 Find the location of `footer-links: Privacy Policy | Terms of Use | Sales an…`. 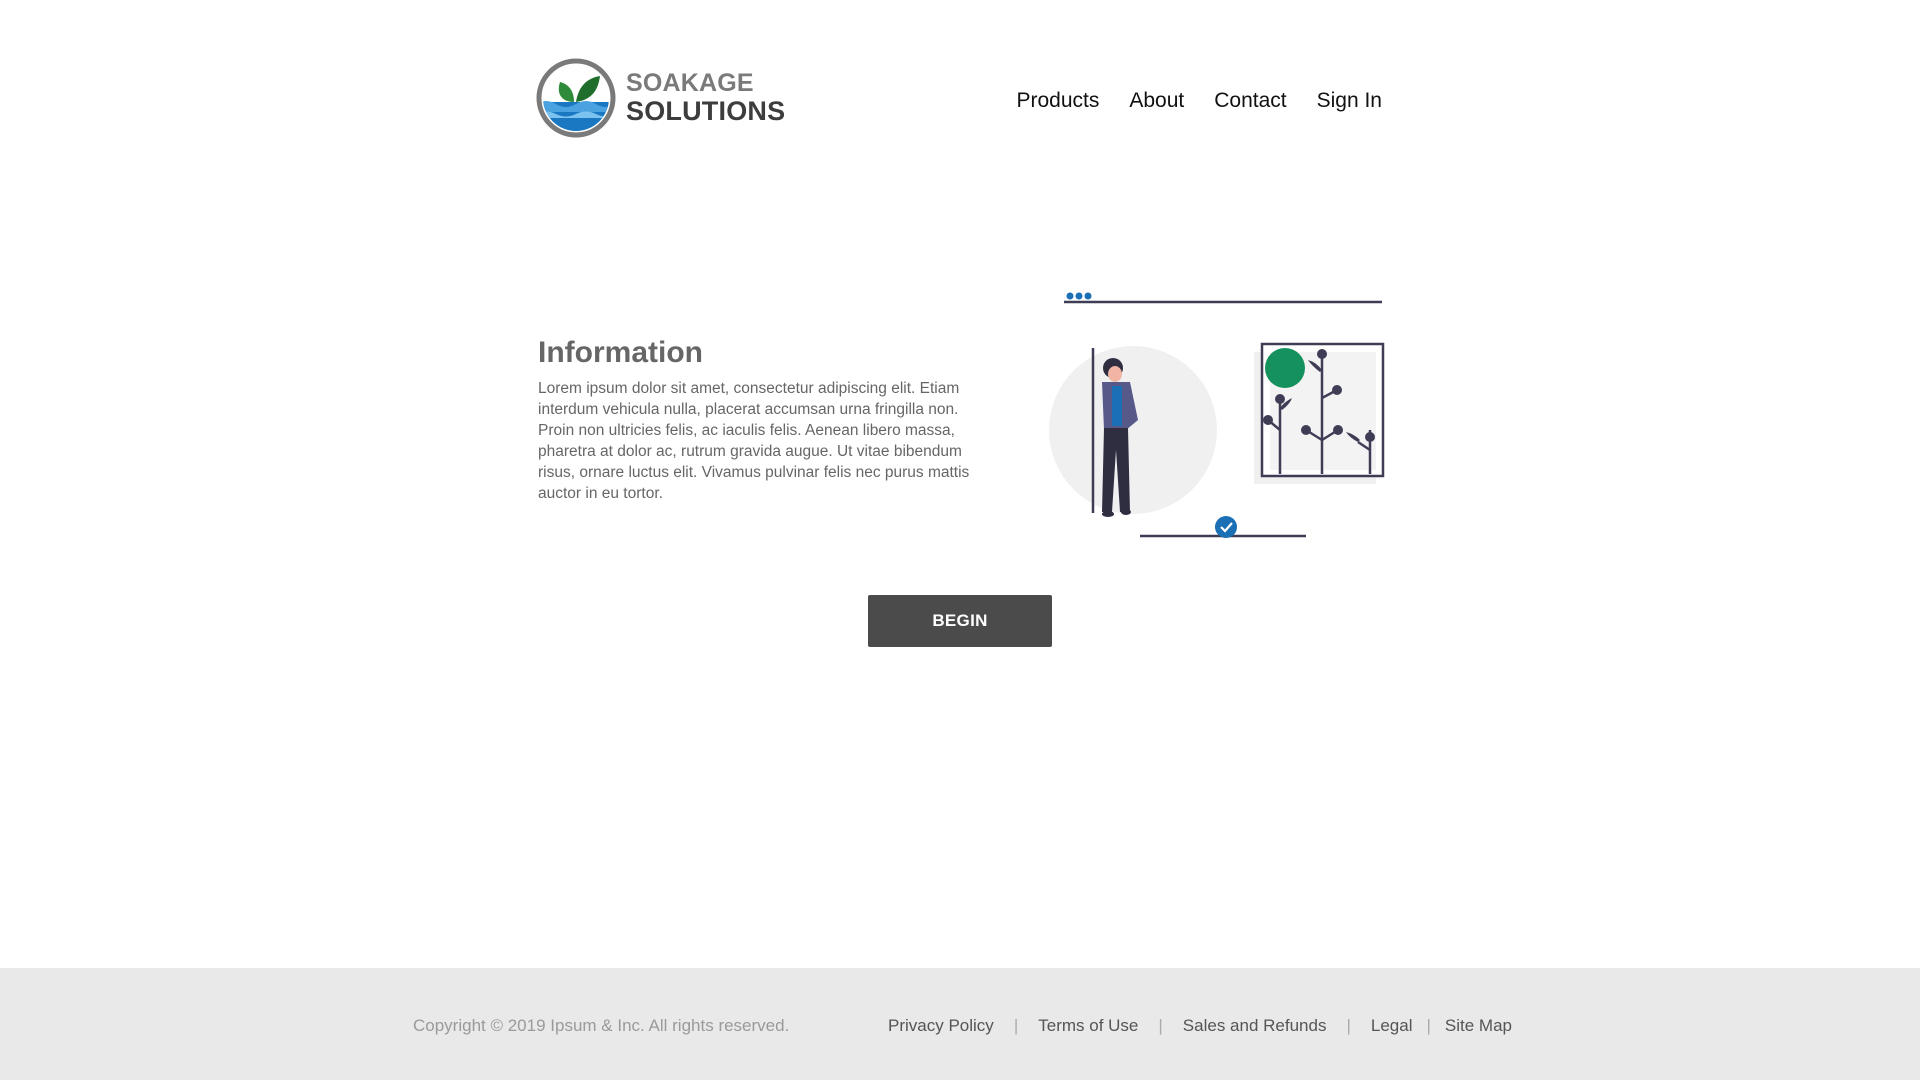

footer-links: Privacy Policy | Terms of Use | Sales an… is located at coordinates (1200, 1026).